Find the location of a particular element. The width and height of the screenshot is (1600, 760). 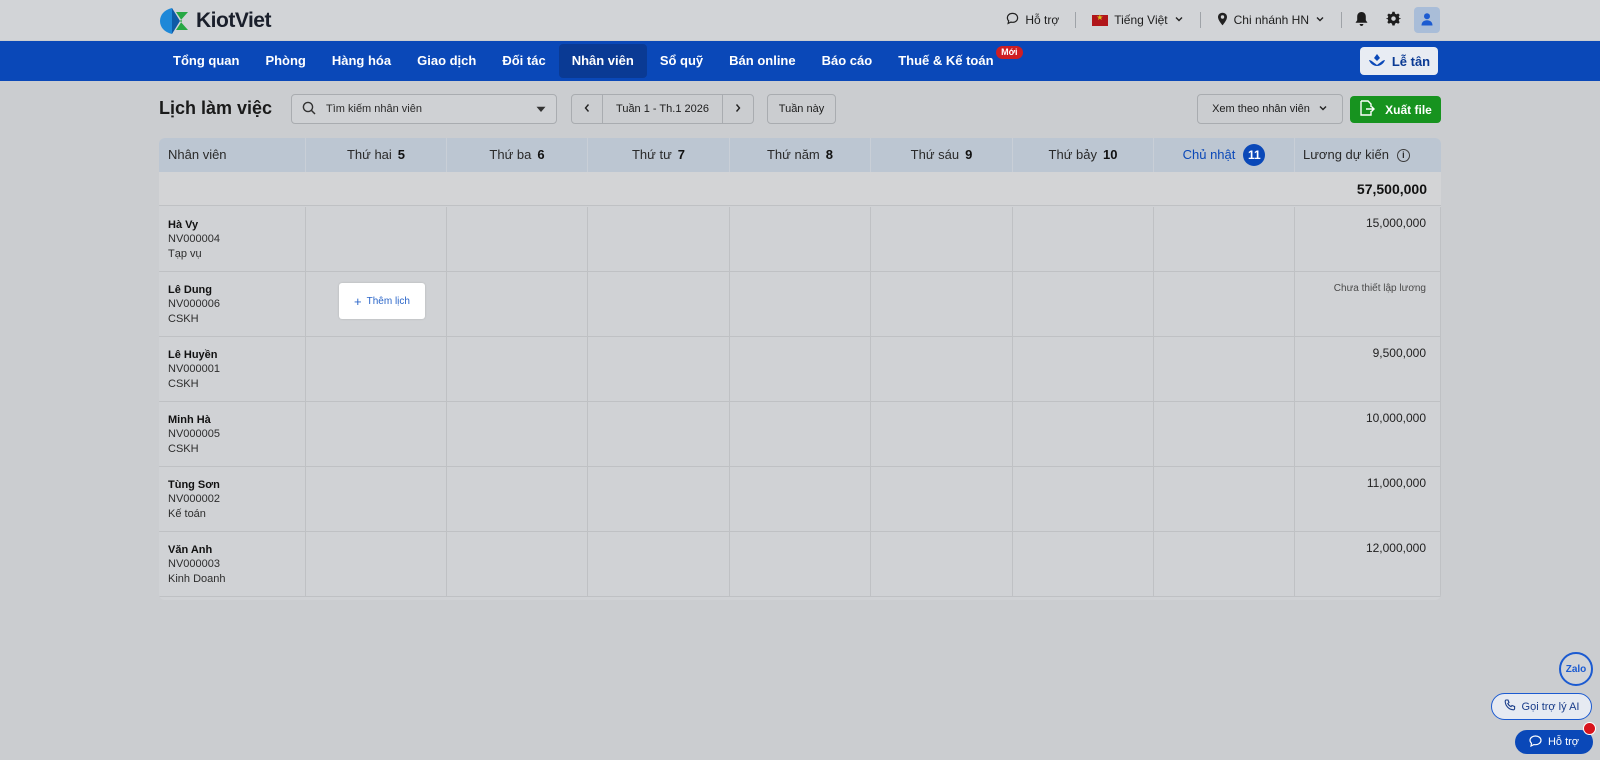

chevron-down-icon is located at coordinates (1179, 20).